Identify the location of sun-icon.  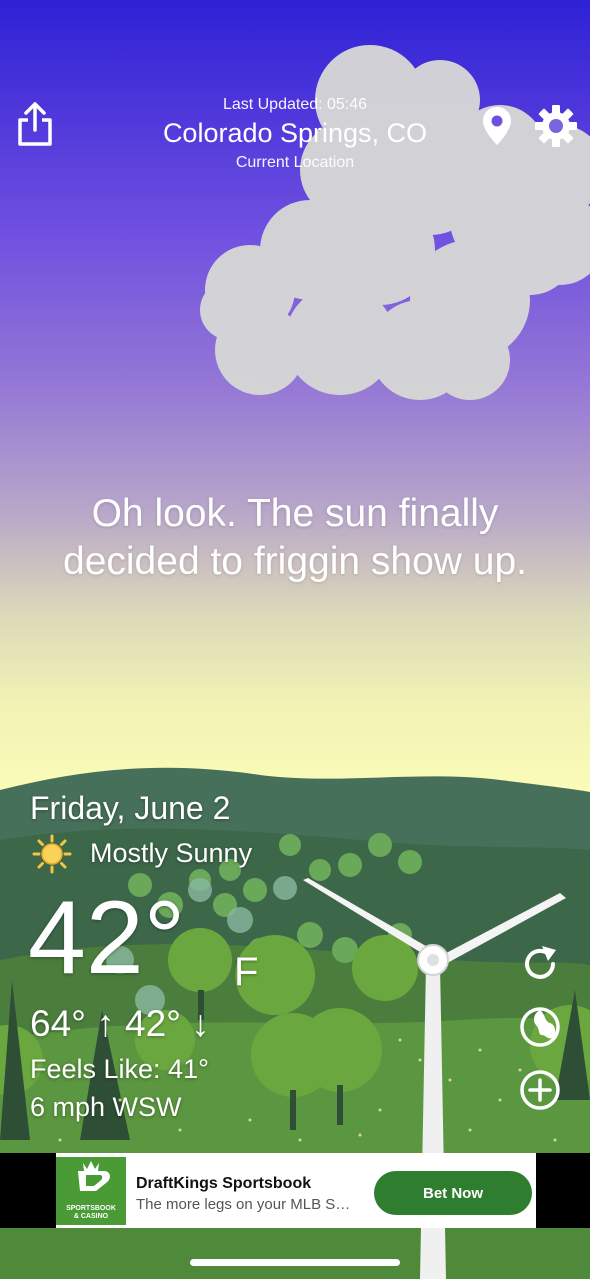
(52, 854).